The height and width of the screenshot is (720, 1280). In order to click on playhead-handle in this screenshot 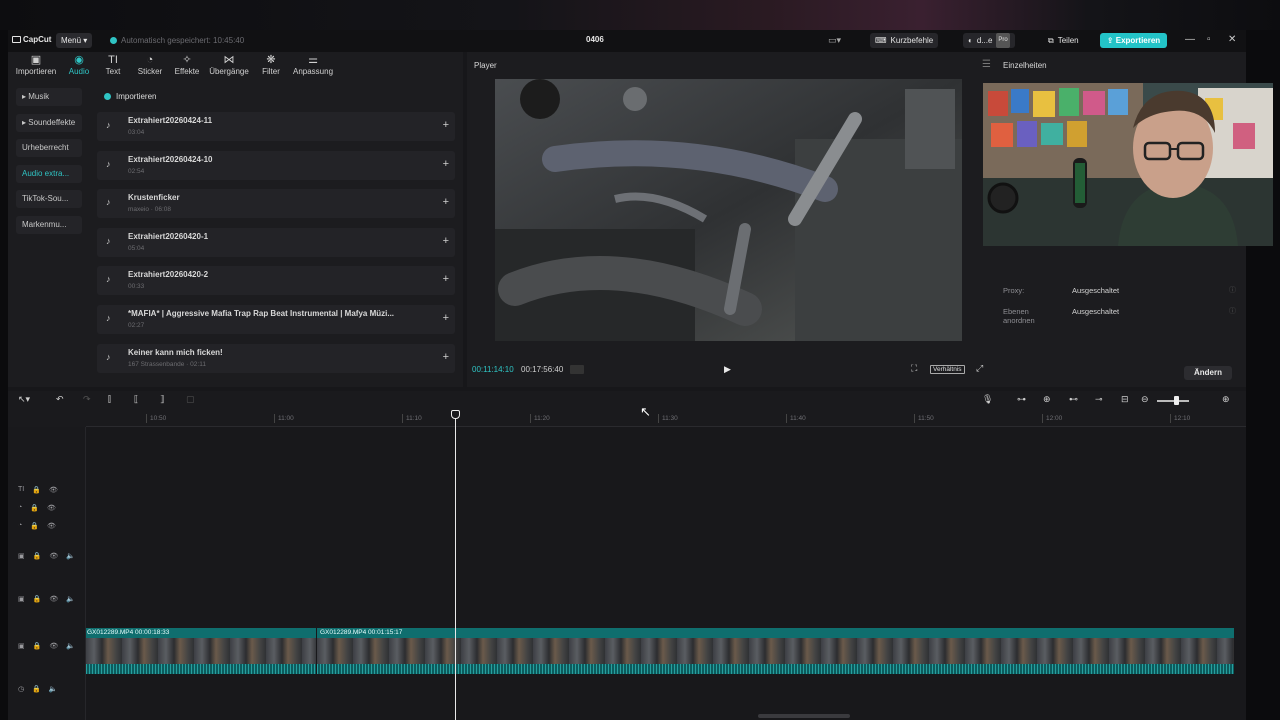, I will do `click(455, 414)`.